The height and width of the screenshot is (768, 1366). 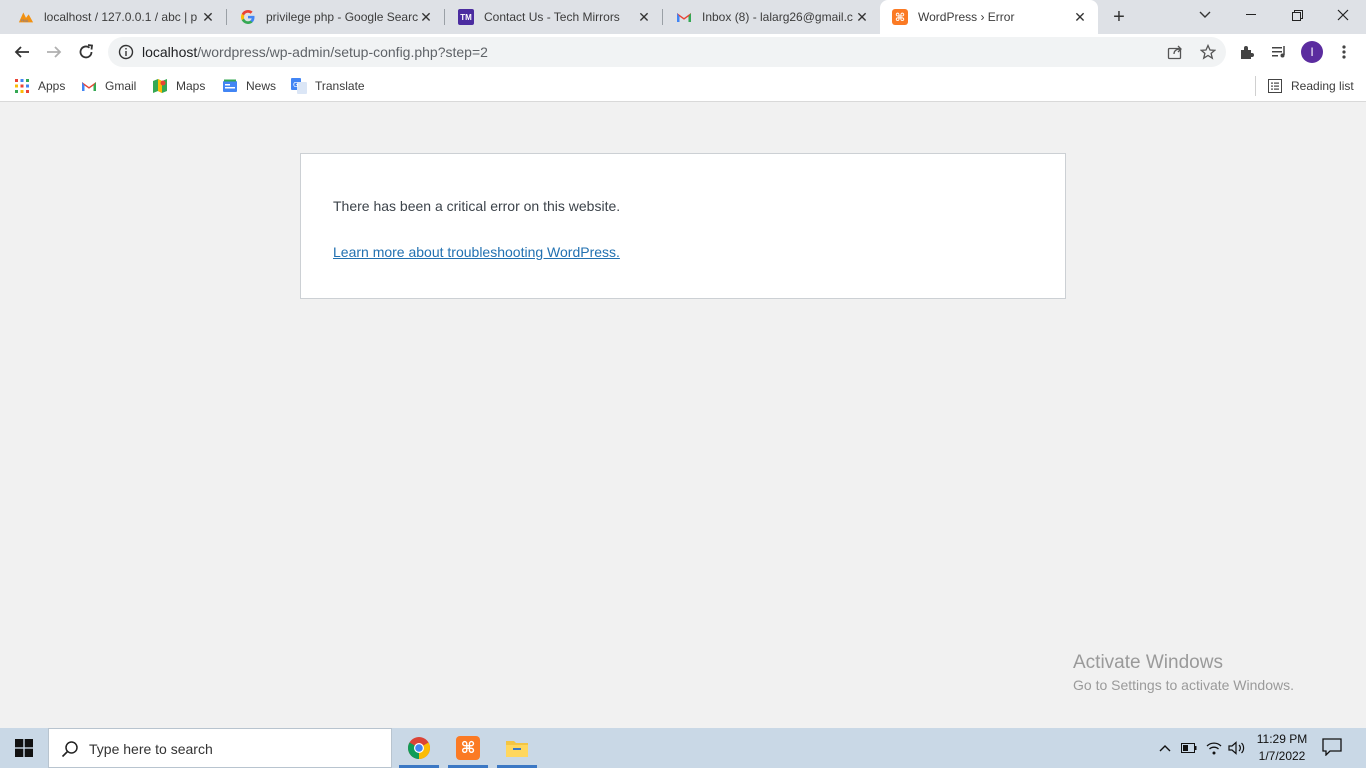 I want to click on close-window-button, so click(x=1343, y=15).